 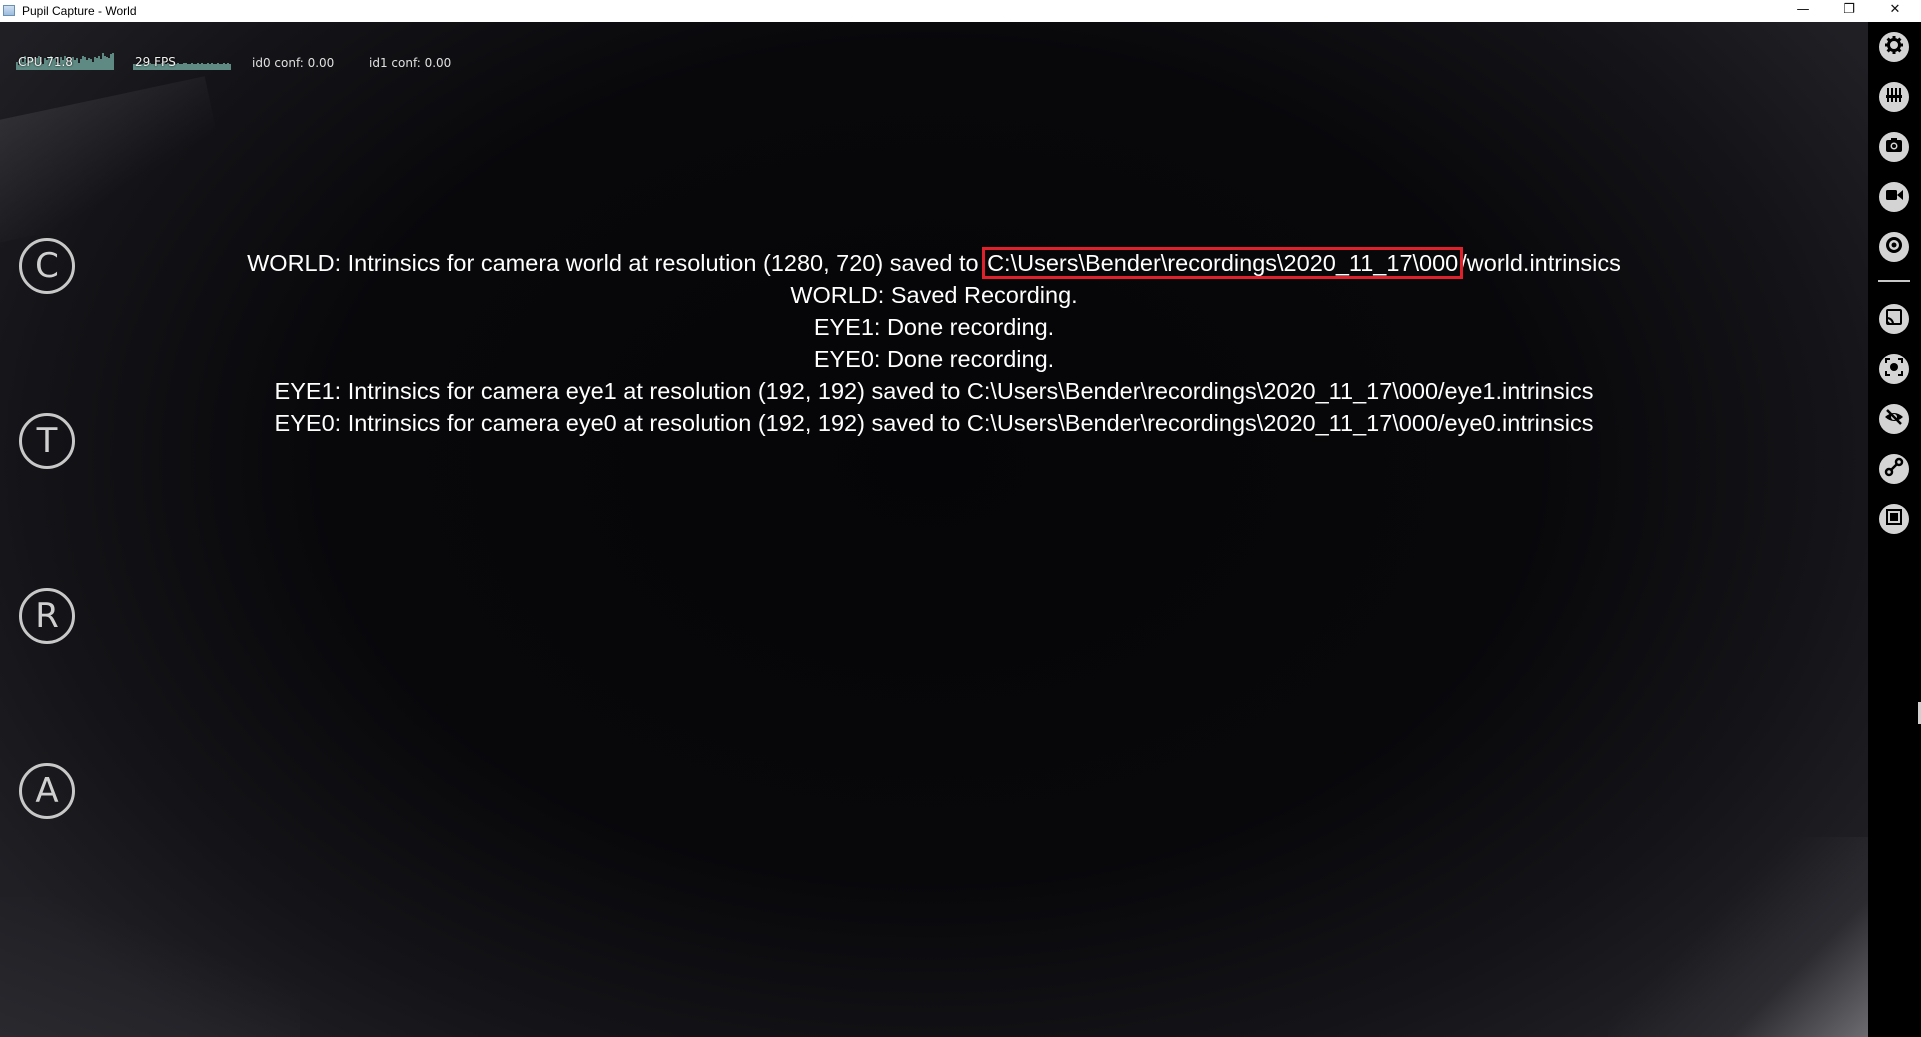 What do you see at coordinates (1895, 11) in the screenshot?
I see `close-button: ✕` at bounding box center [1895, 11].